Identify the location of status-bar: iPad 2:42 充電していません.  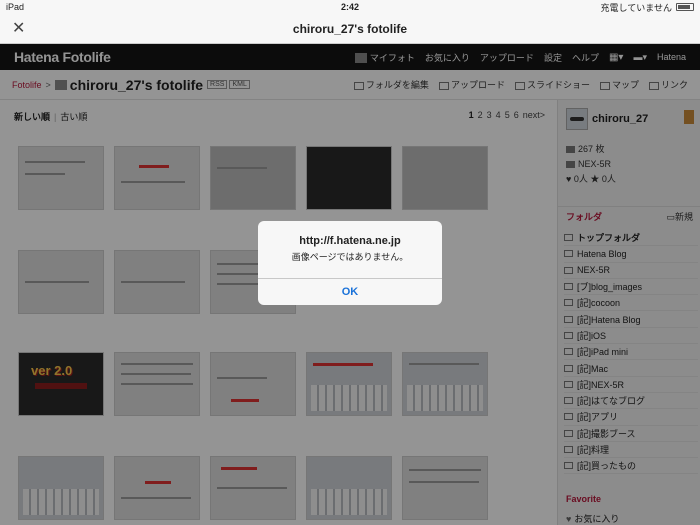
(350, 7).